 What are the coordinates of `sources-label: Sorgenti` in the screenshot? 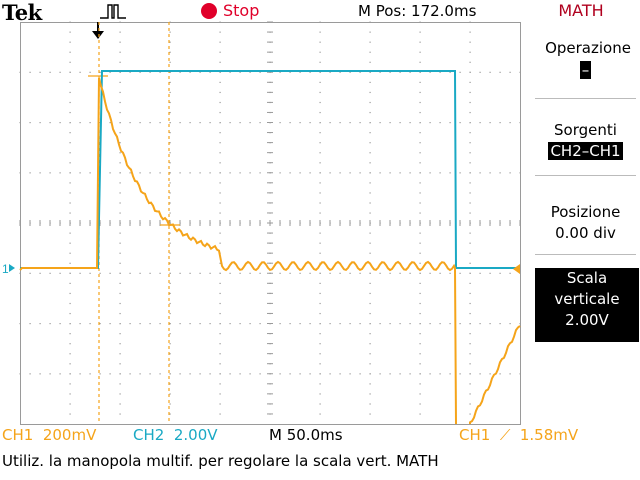 It's located at (585, 130).